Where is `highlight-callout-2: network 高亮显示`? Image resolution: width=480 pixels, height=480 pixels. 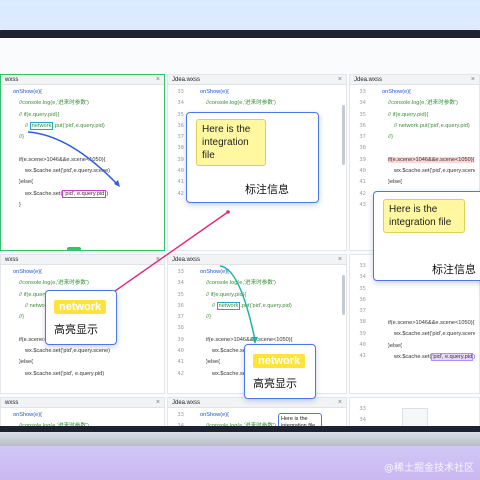
highlight-callout-2: network 高亮显示 is located at coordinates (280, 371).